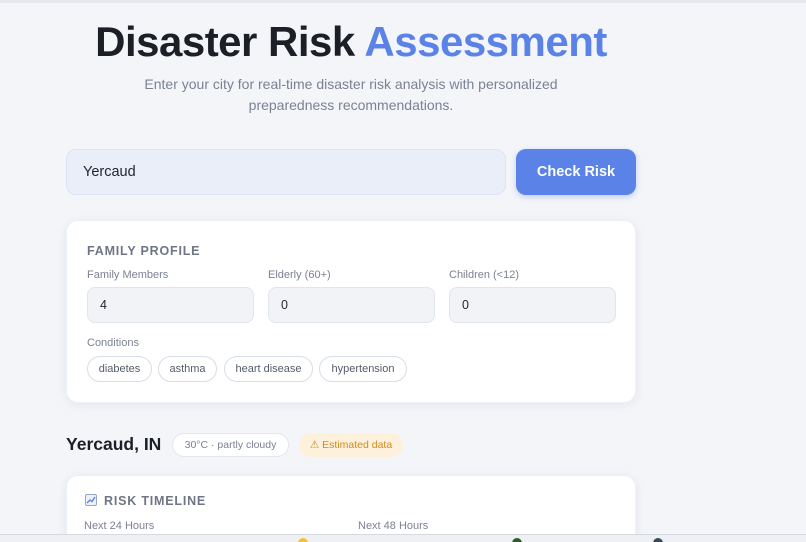 Image resolution: width=806 pixels, height=542 pixels. Describe the element at coordinates (113, 343) in the screenshot. I see `conditions-label: Conditions` at that location.